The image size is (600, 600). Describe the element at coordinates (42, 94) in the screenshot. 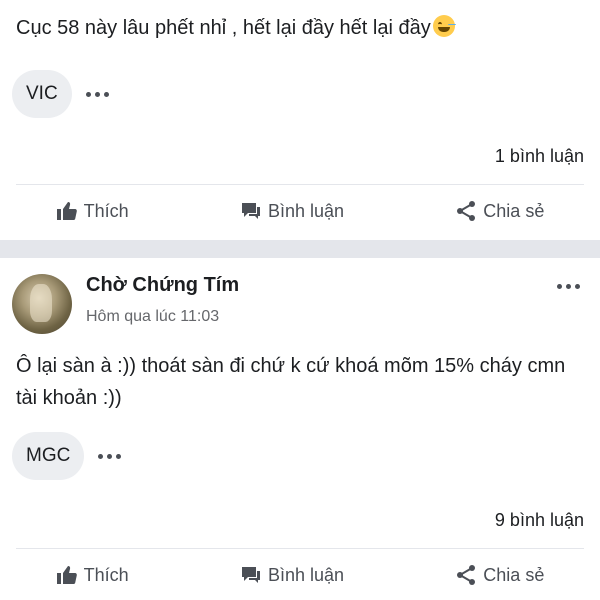

I see `ticker-tag: VIC` at that location.